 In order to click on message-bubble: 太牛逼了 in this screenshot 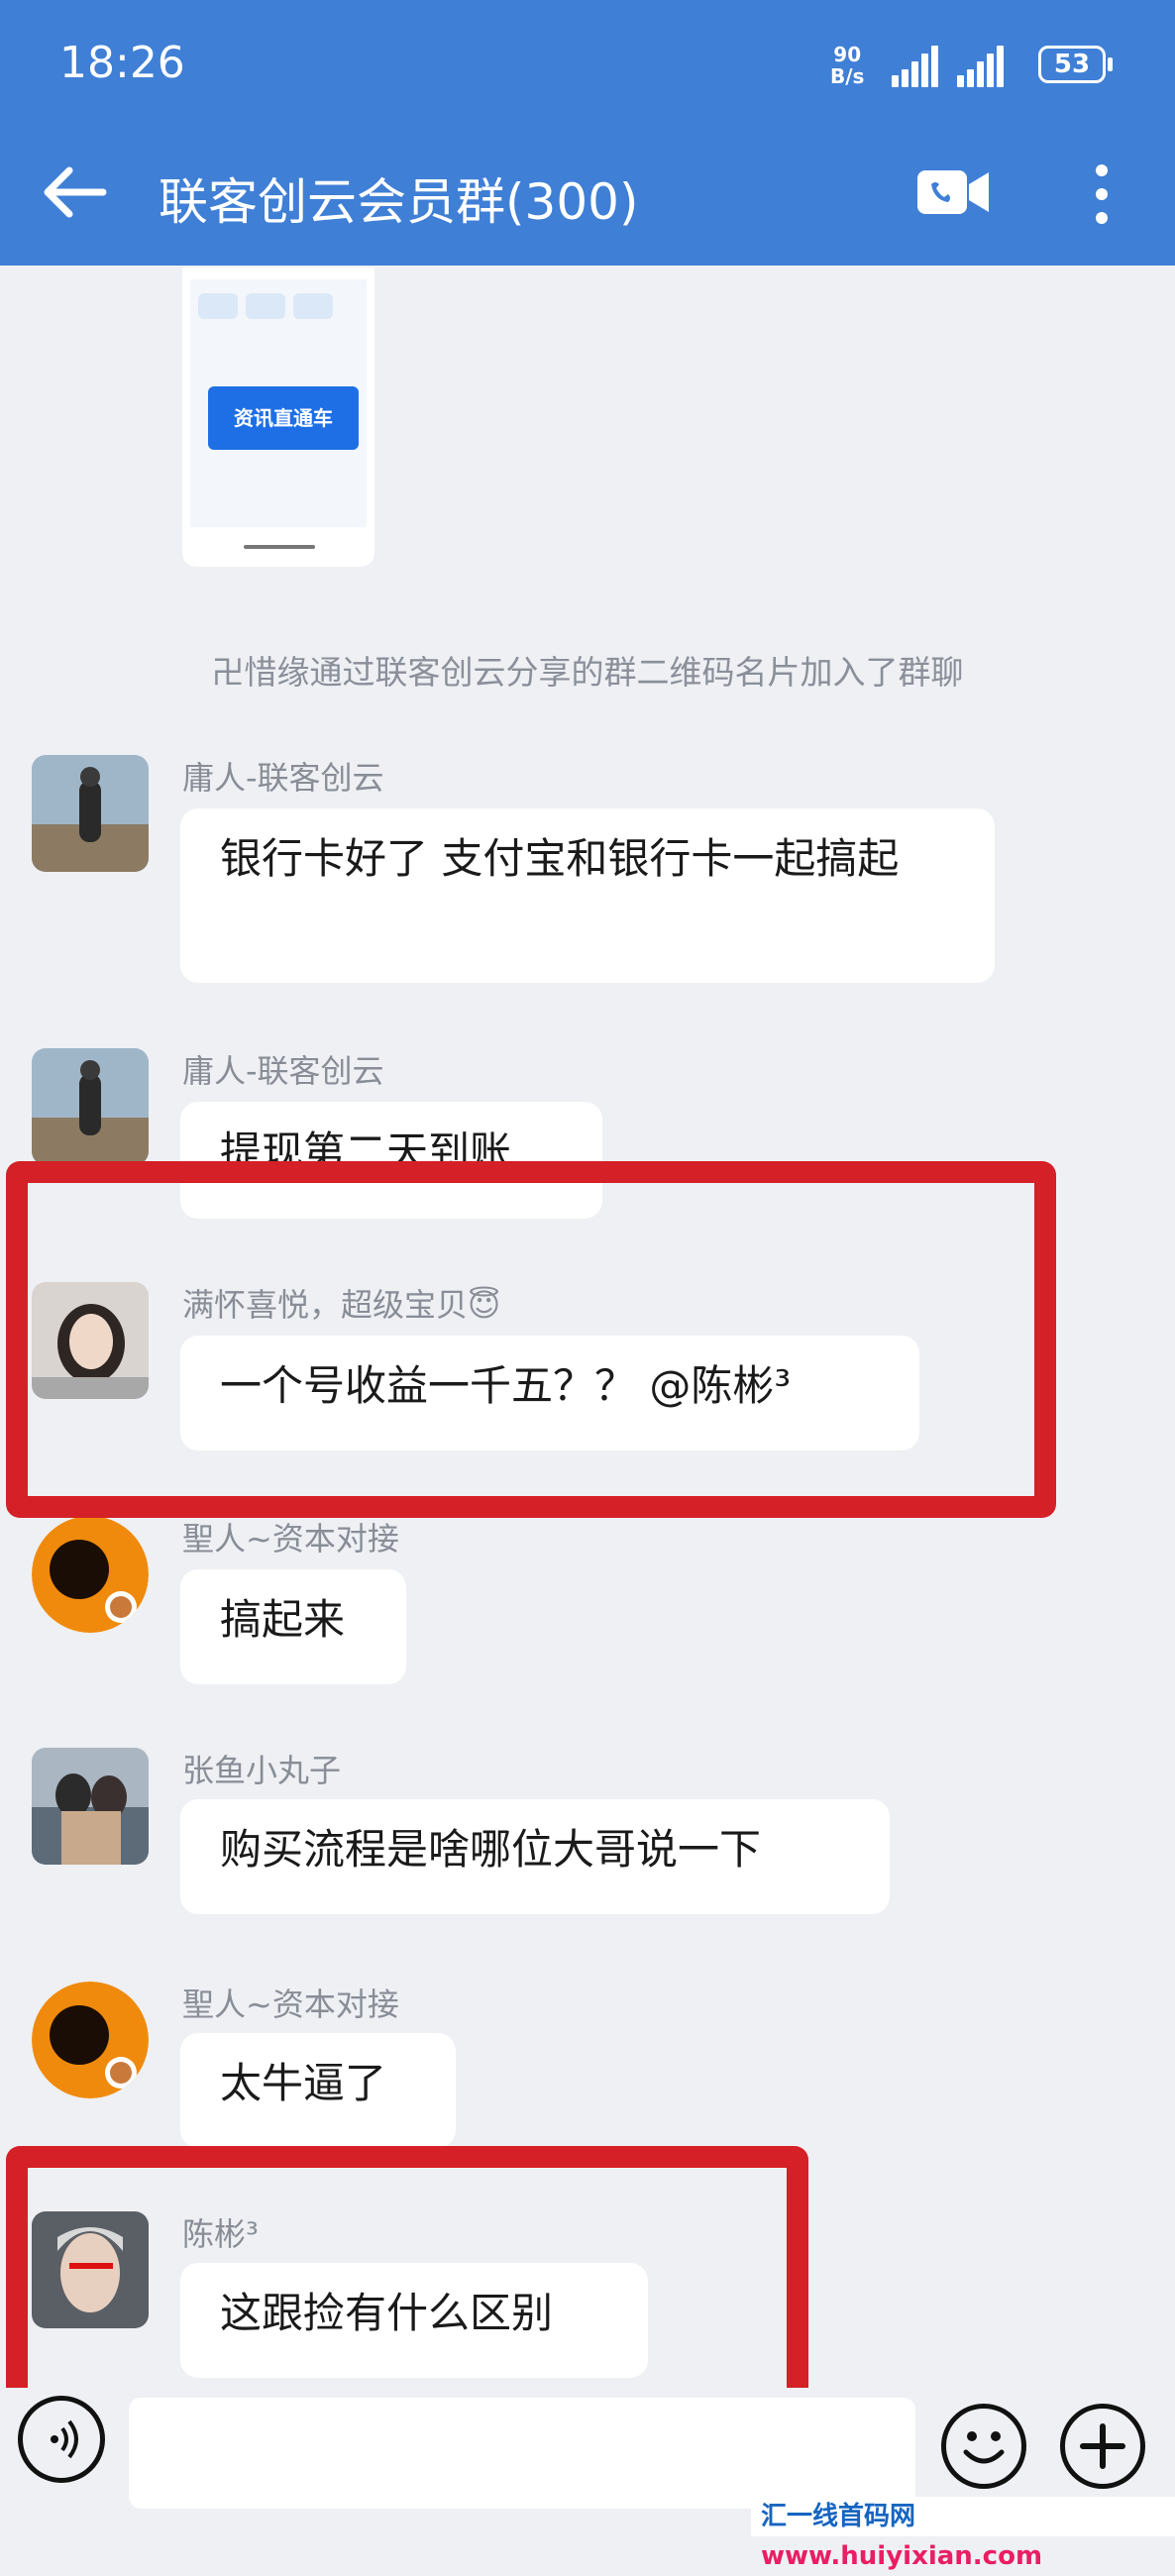, I will do `click(318, 2090)`.